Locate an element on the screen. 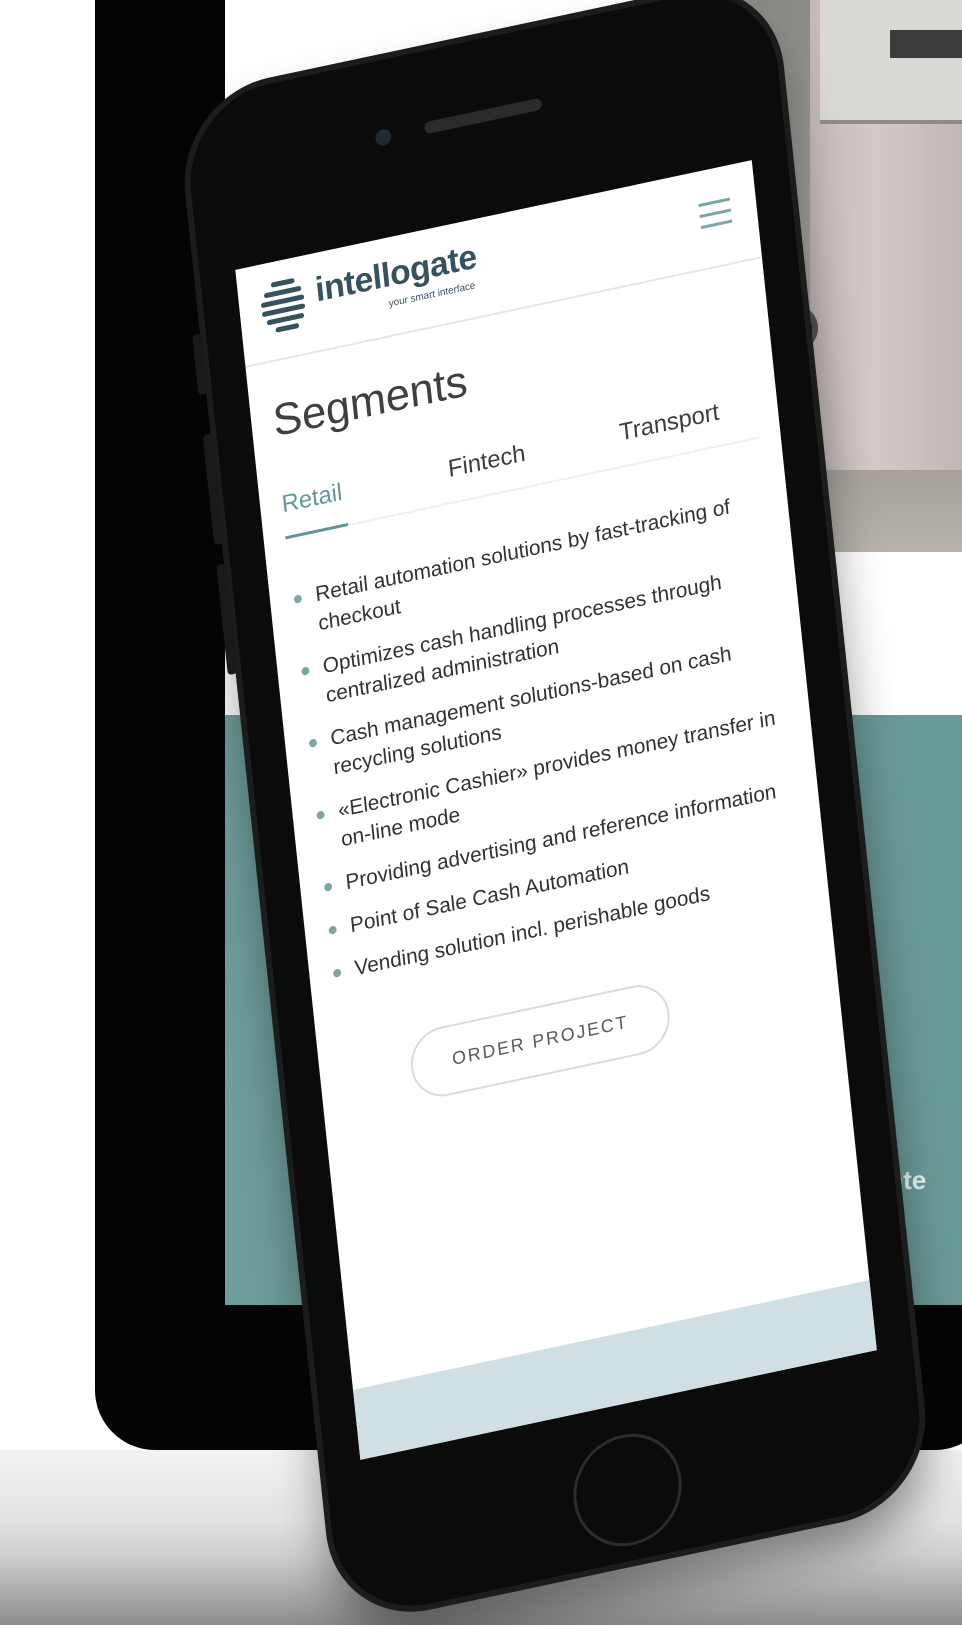 This screenshot has width=962, height=1625. tab-fintech: Fintech is located at coordinates (487, 462).